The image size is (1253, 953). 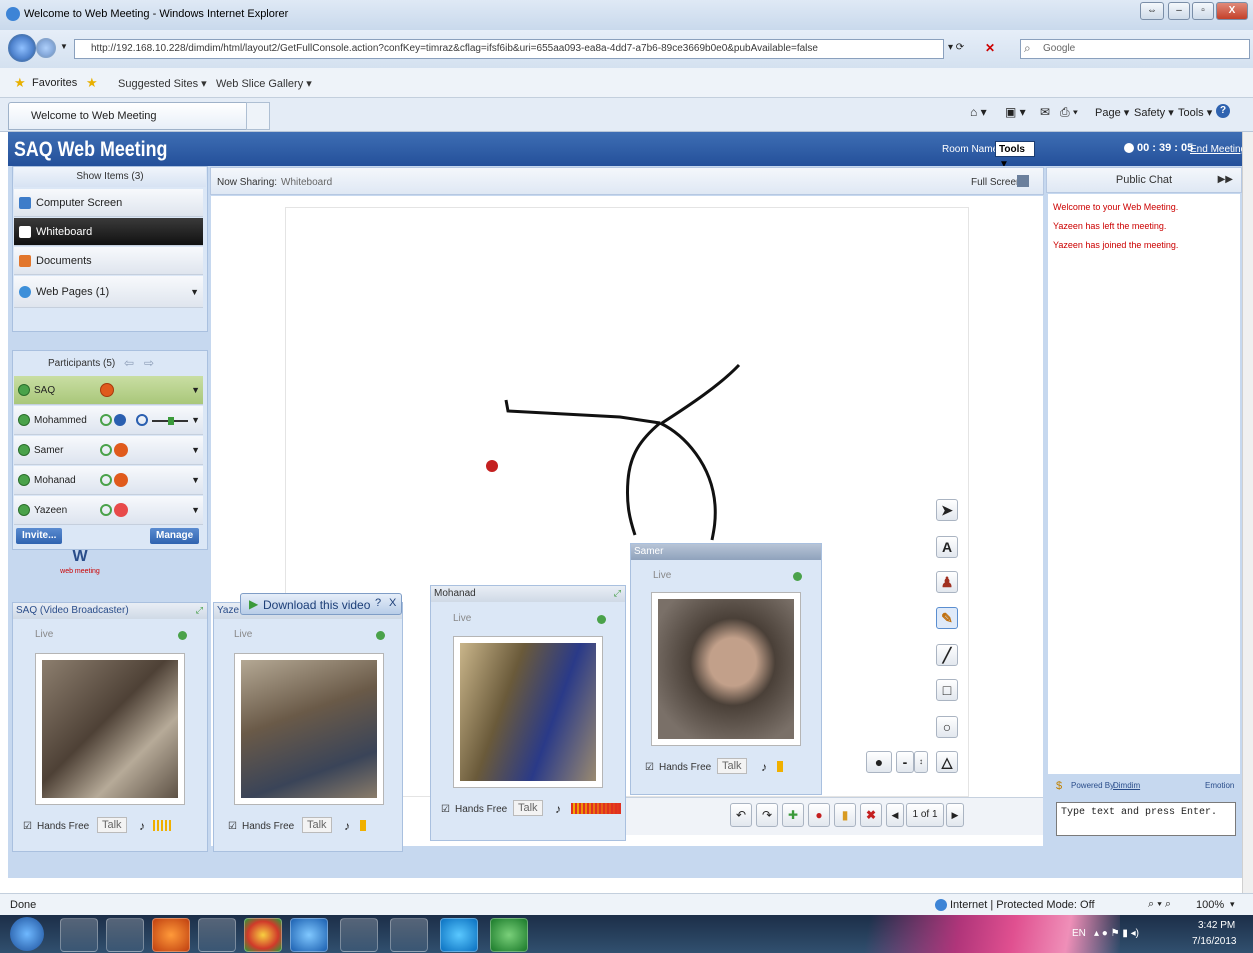 I want to click on download-video-link: Download this video, so click(x=316, y=605).